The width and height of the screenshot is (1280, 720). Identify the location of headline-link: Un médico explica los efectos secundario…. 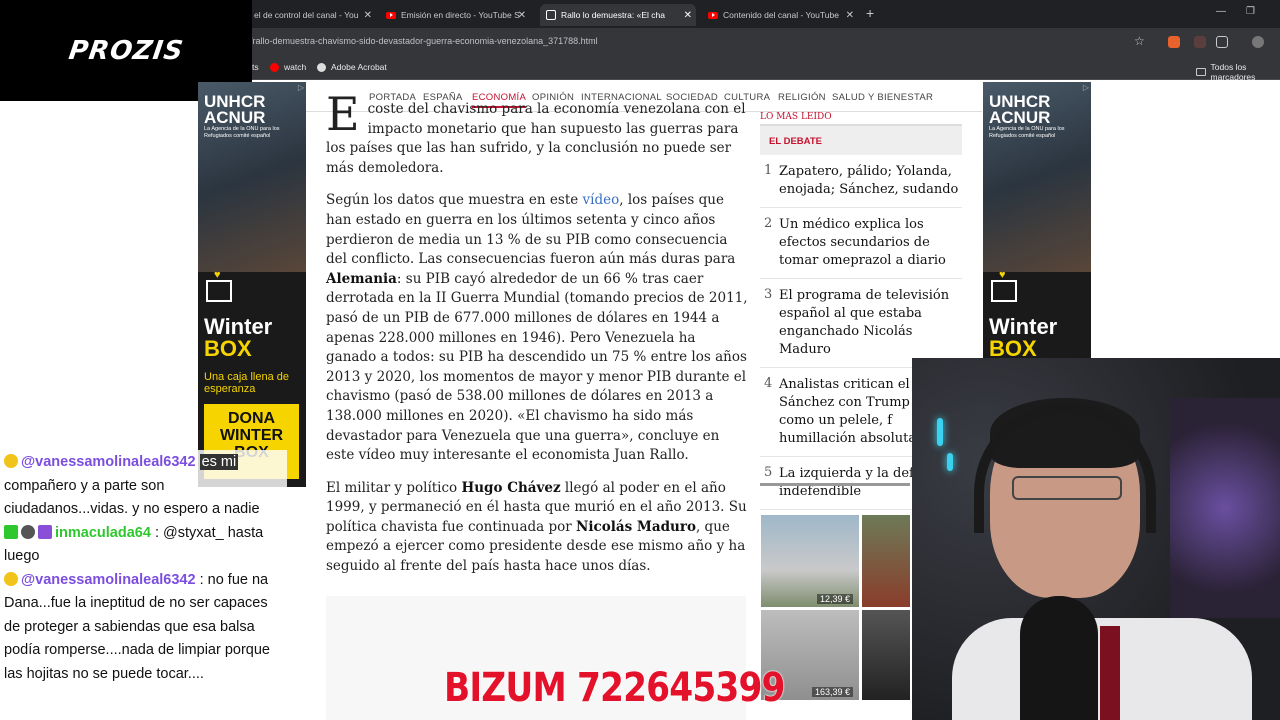
(870, 243).